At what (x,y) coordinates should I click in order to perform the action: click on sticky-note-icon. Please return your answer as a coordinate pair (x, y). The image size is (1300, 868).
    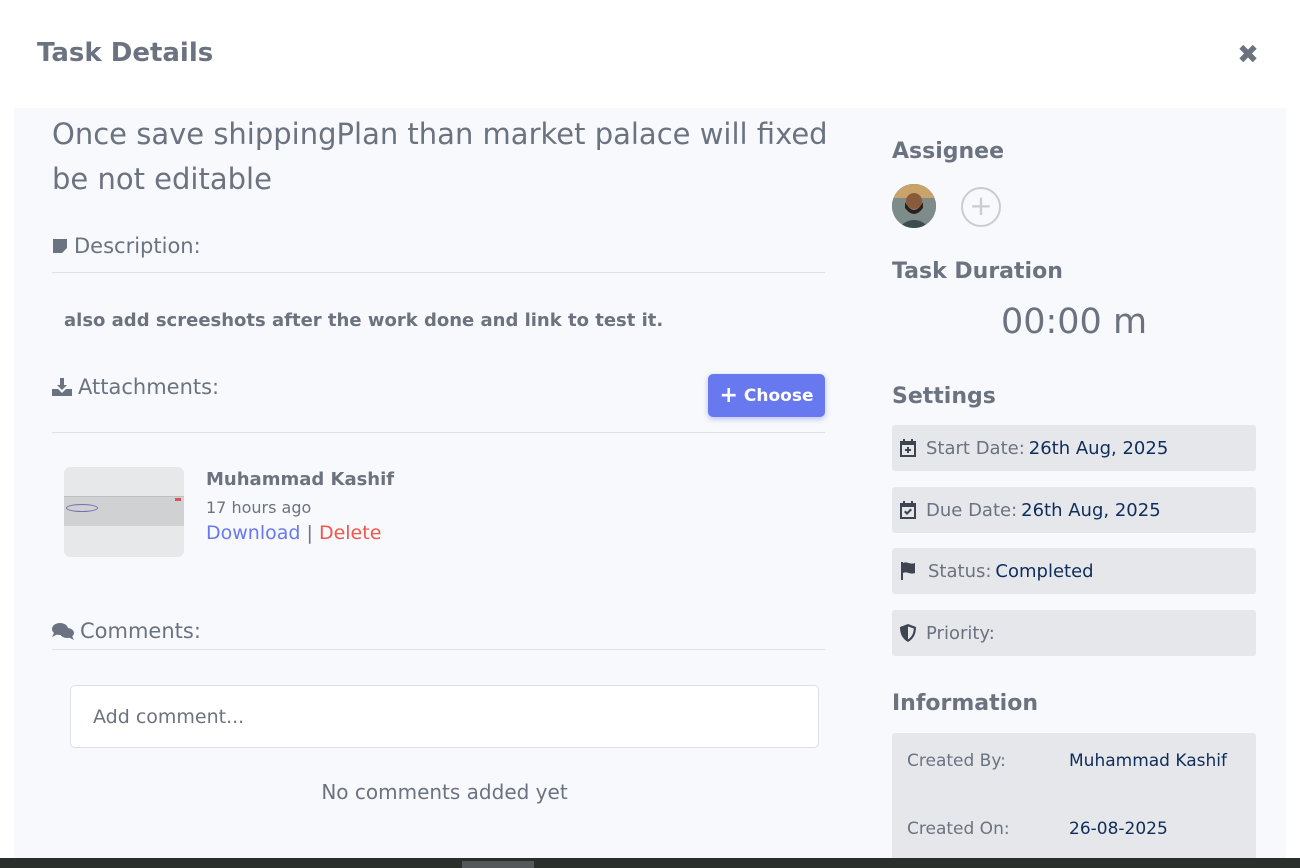
    Looking at the image, I should click on (60, 246).